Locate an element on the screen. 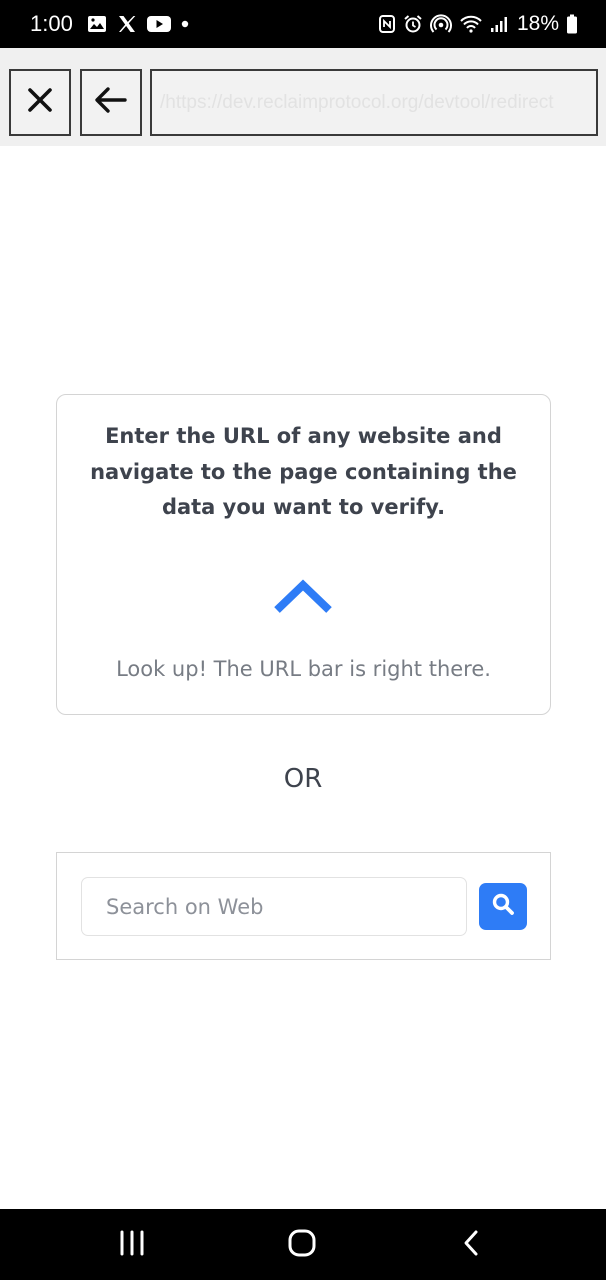 The image size is (606, 1280). url-input is located at coordinates (374, 102).